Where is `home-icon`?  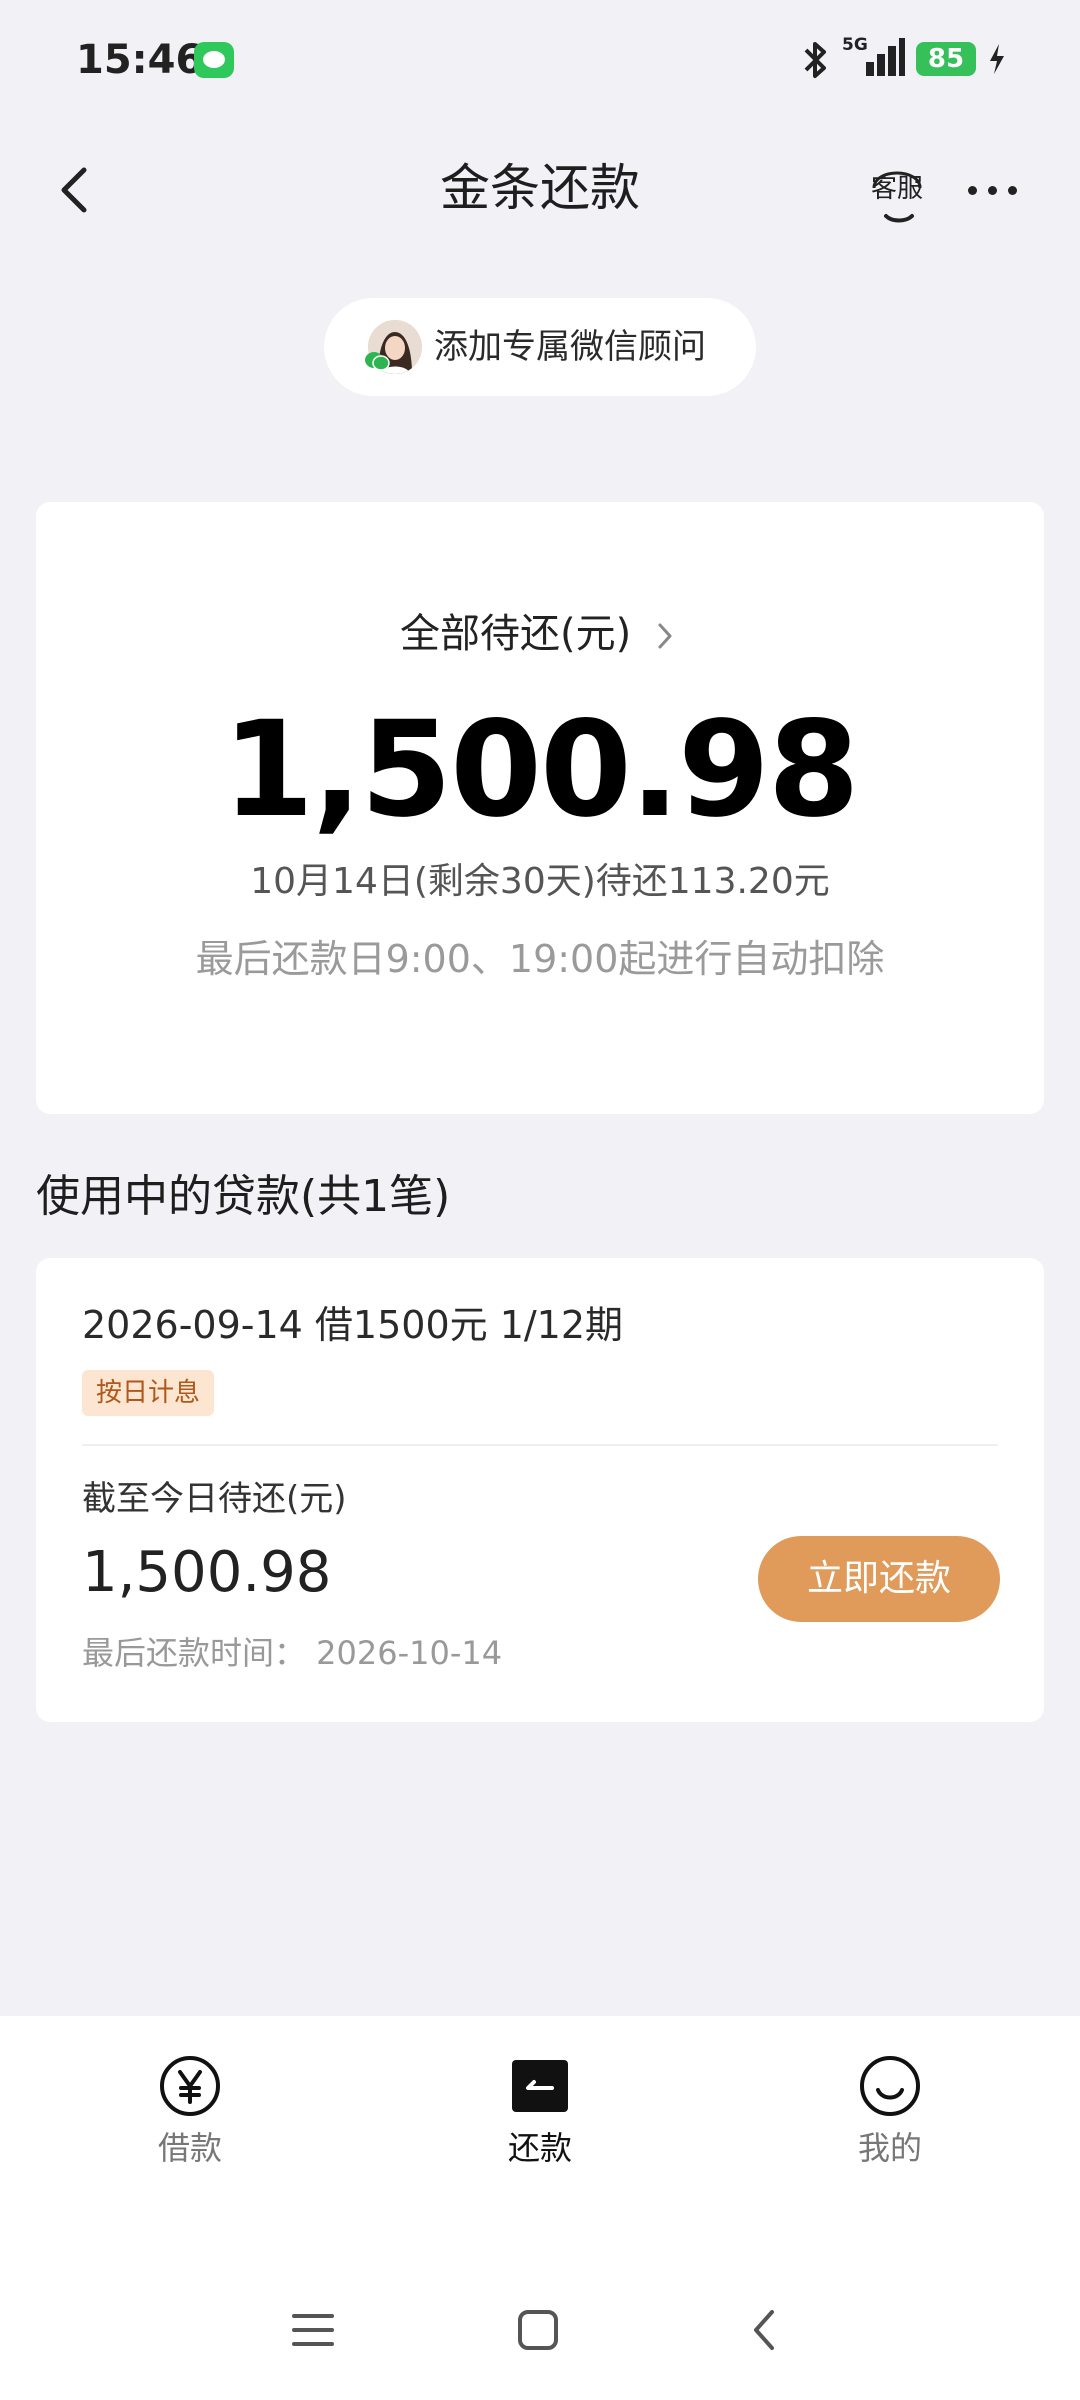
home-icon is located at coordinates (538, 2330).